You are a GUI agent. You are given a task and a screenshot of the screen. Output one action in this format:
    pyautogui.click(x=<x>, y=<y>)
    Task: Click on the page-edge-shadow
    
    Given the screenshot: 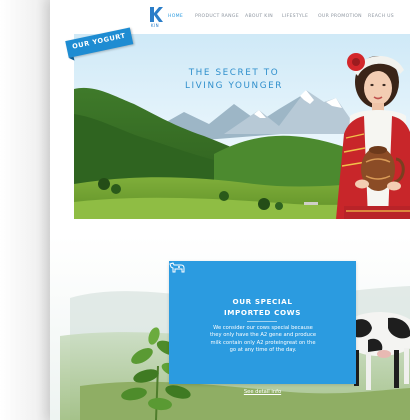 What is the action you would take?
    pyautogui.click(x=26, y=210)
    